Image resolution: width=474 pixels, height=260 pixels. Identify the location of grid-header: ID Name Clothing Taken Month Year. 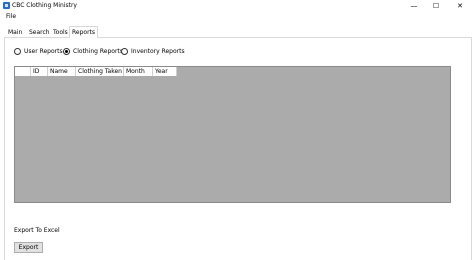
(96, 71).